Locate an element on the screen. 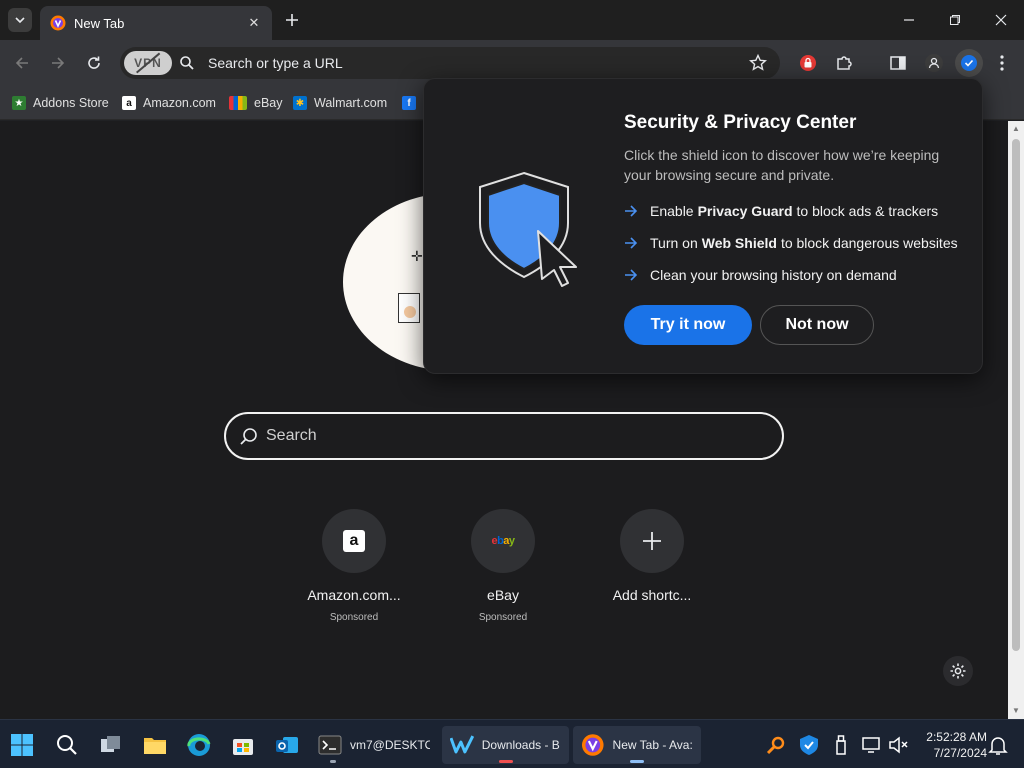  system-clock: 2:52:28 AM 7/27/2024 is located at coordinates (951, 745).